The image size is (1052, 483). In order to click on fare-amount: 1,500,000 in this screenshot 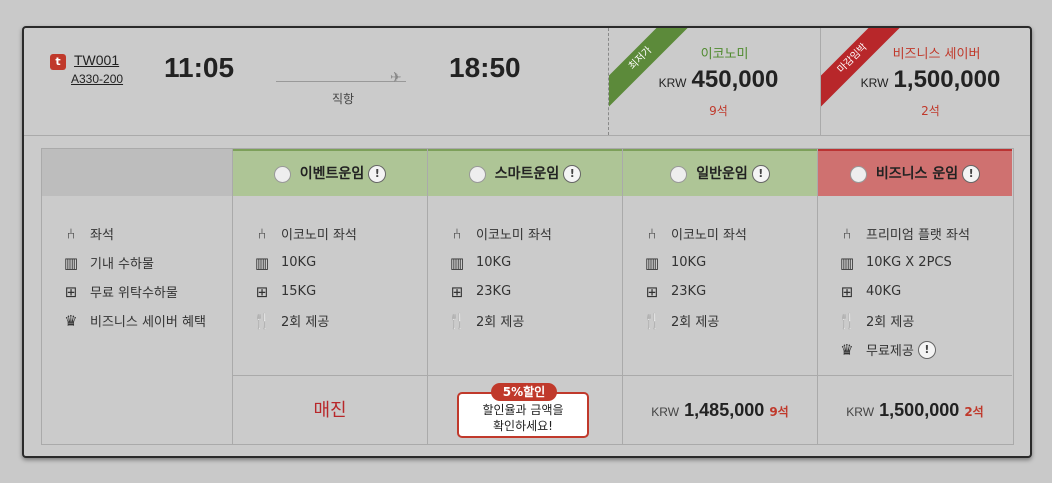, I will do `click(947, 79)`.